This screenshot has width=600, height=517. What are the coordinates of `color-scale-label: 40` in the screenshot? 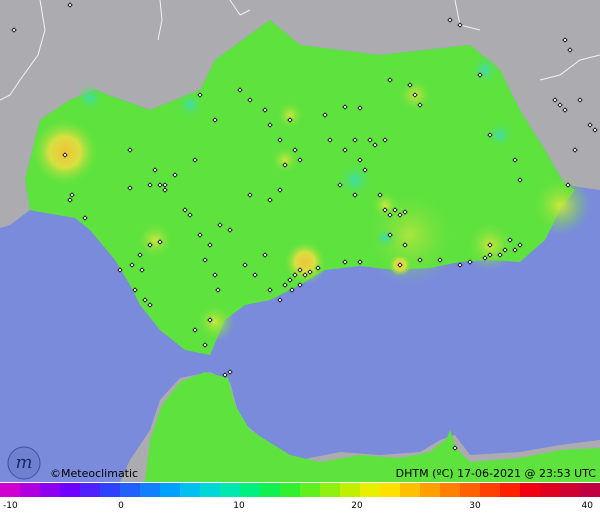 It's located at (588, 506).